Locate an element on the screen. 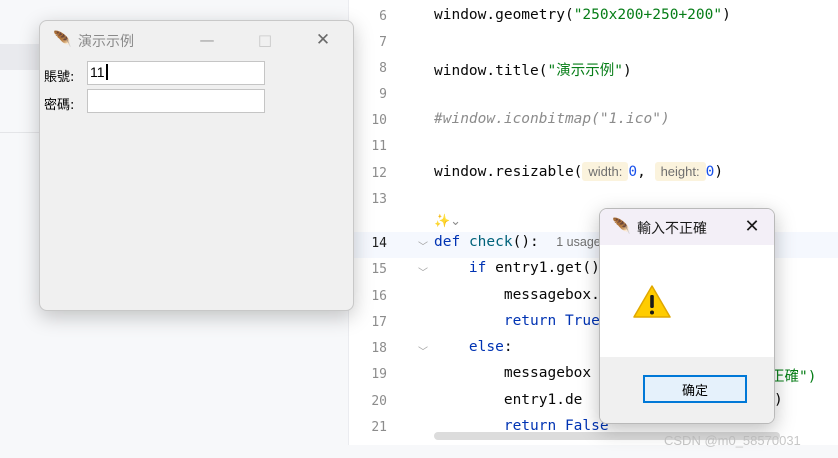 The width and height of the screenshot is (838, 458). ok-button: 确定 is located at coordinates (695, 389).